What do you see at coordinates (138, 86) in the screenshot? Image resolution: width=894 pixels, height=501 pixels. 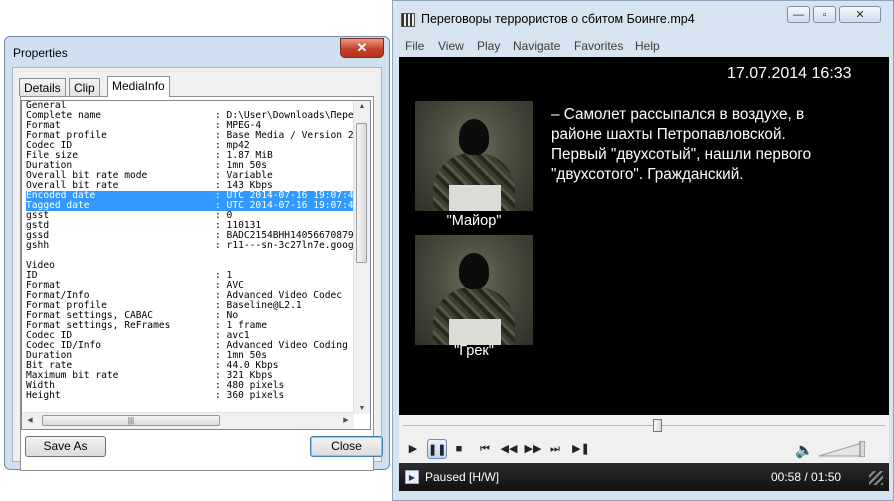 I see `tab-mediainfo: MediaInfo` at bounding box center [138, 86].